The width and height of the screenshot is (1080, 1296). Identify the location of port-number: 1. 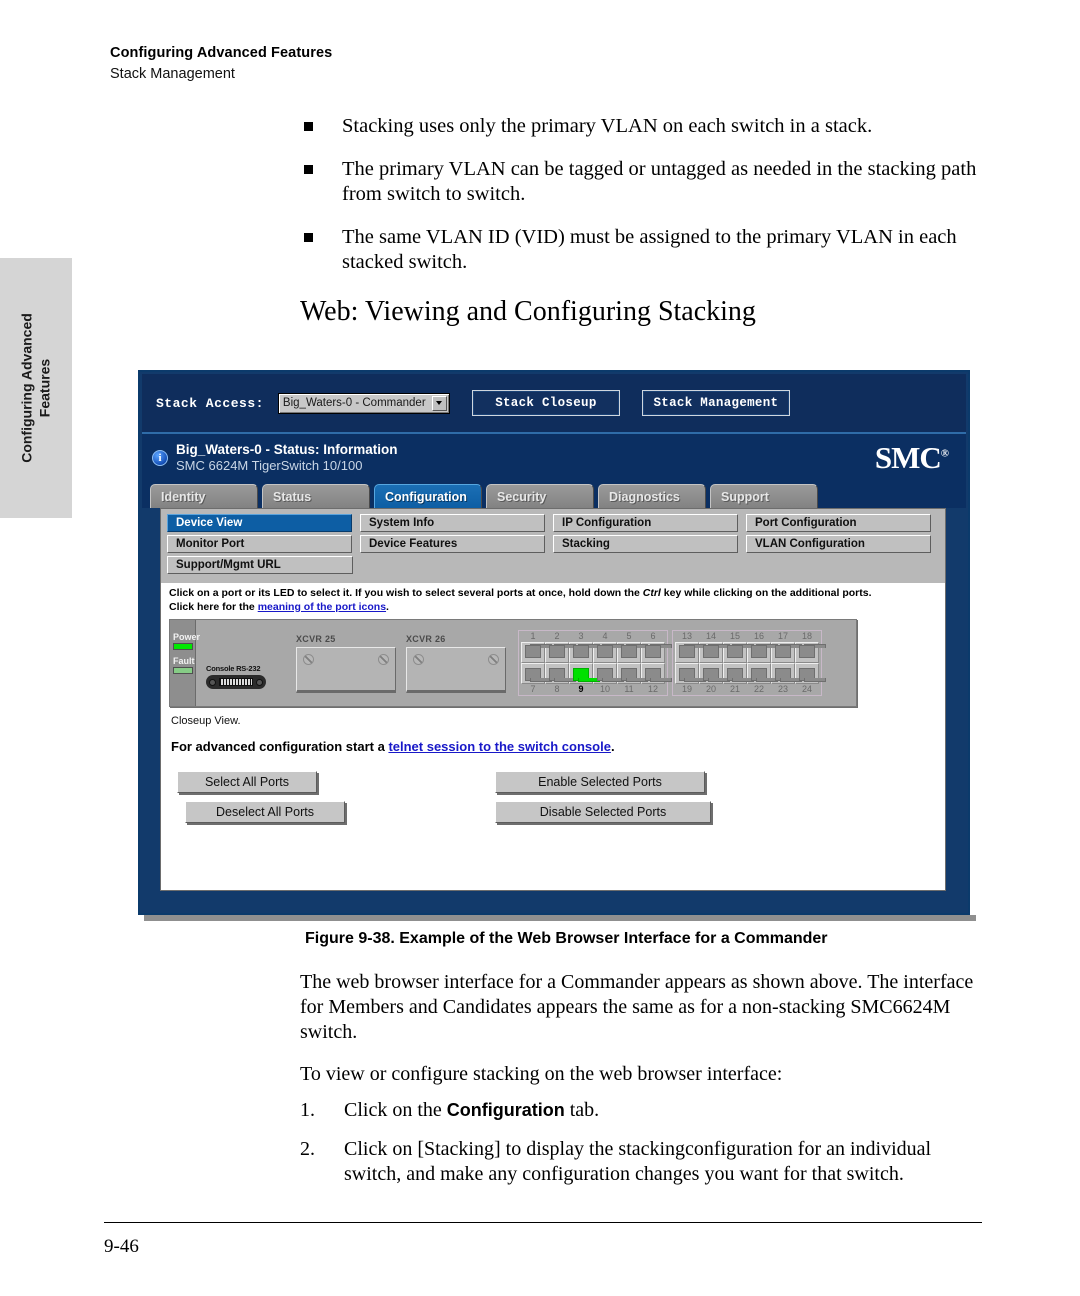
(533, 636).